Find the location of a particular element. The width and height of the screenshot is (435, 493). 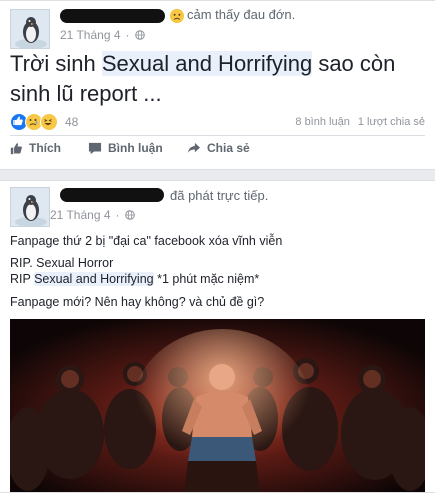

post-actions: Thích Bình luận Chia sẻ is located at coordinates (217, 148).